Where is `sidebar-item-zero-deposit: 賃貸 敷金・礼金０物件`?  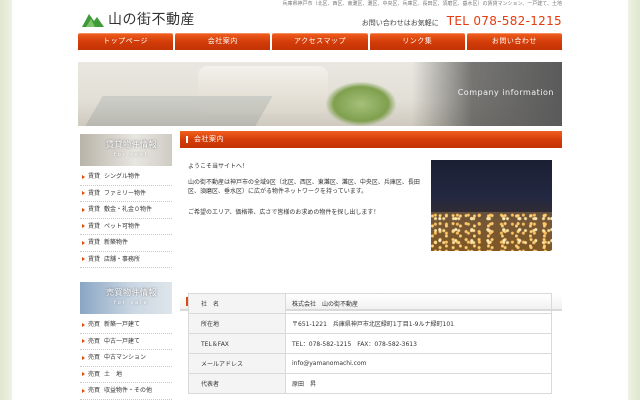 sidebar-item-zero-deposit: 賃貸 敷金・礼金０物件 is located at coordinates (126, 210).